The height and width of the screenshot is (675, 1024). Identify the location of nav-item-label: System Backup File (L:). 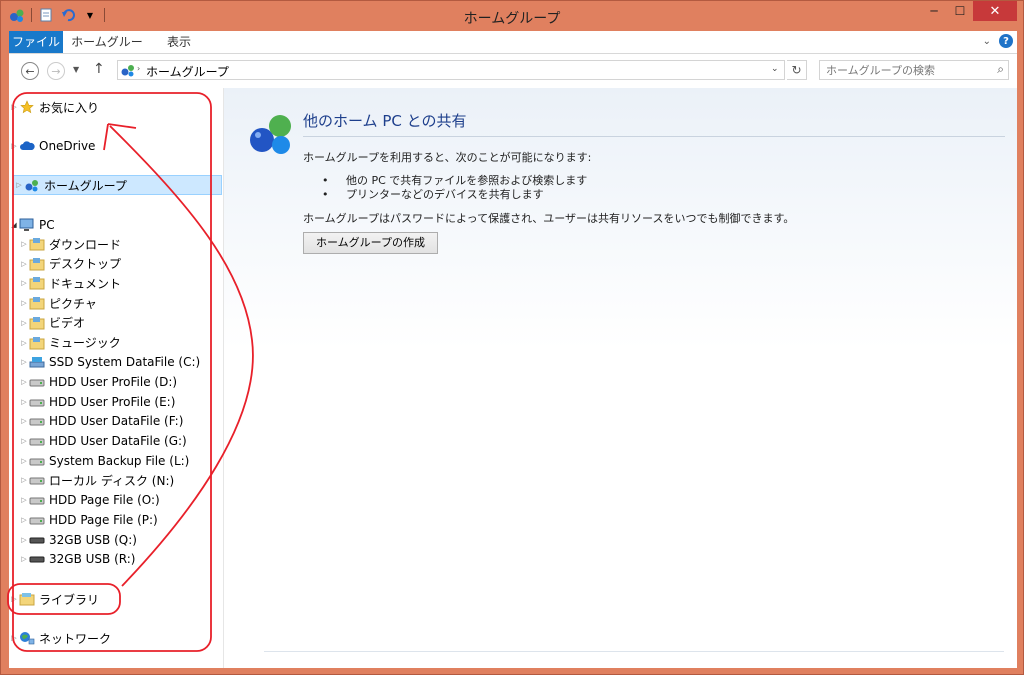
(119, 460).